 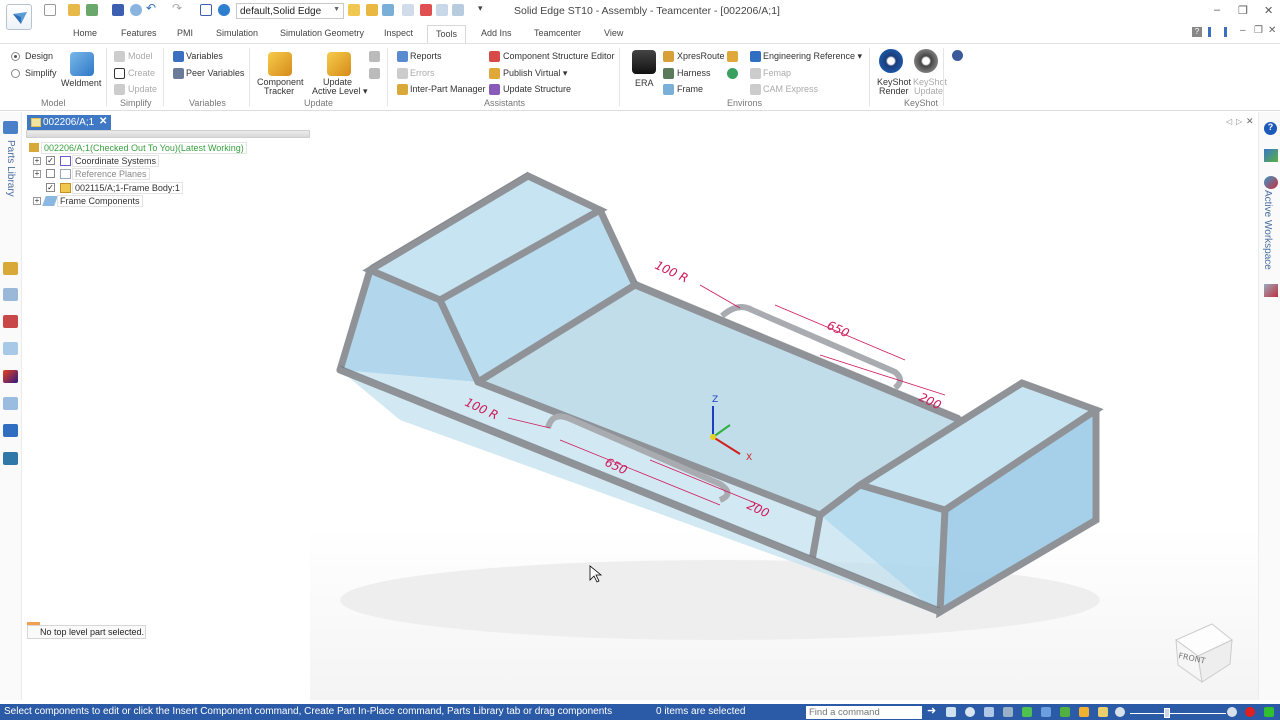 What do you see at coordinates (957, 55) in the screenshot?
I see `teamcenter-extra-icon` at bounding box center [957, 55].